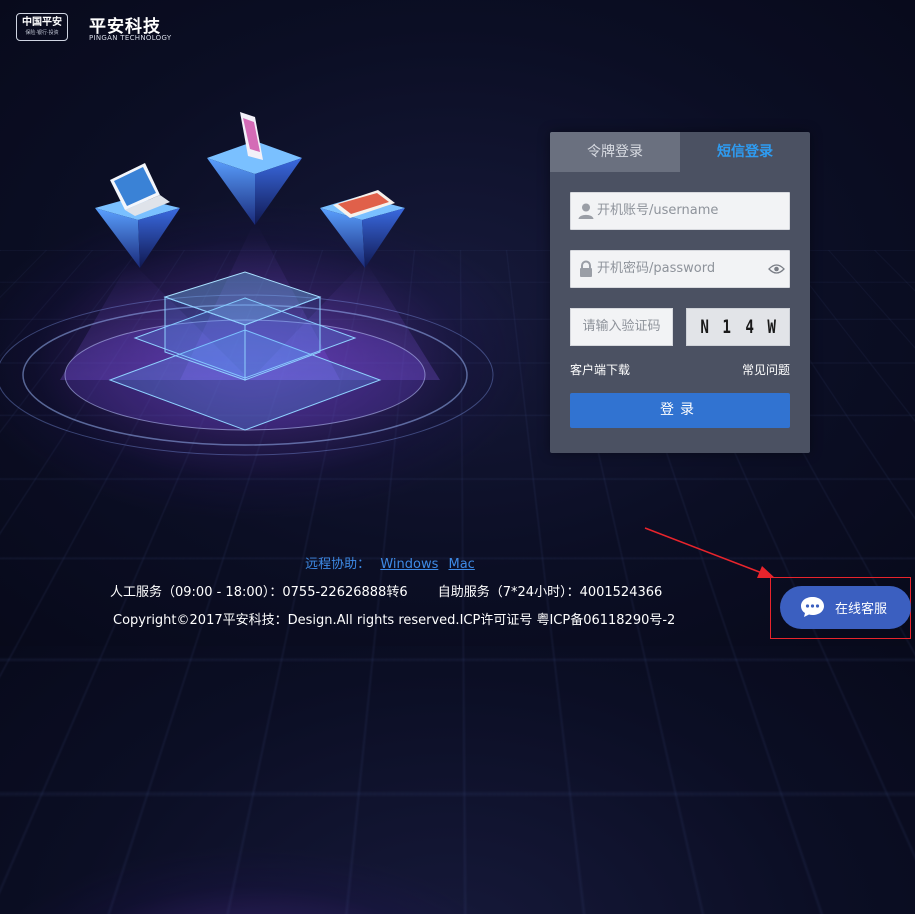 This screenshot has height=914, width=915. Describe the element at coordinates (709, 552) in the screenshot. I see `annotation-arrow` at that location.